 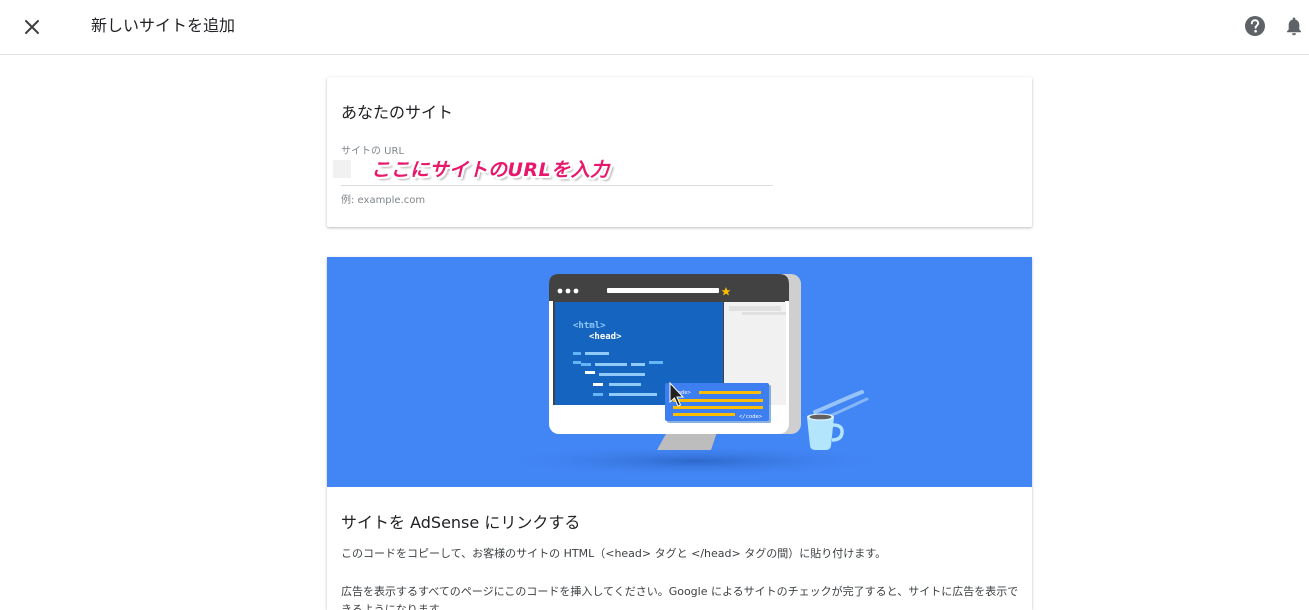 I want to click on coffee-cup-icon, so click(x=825, y=431).